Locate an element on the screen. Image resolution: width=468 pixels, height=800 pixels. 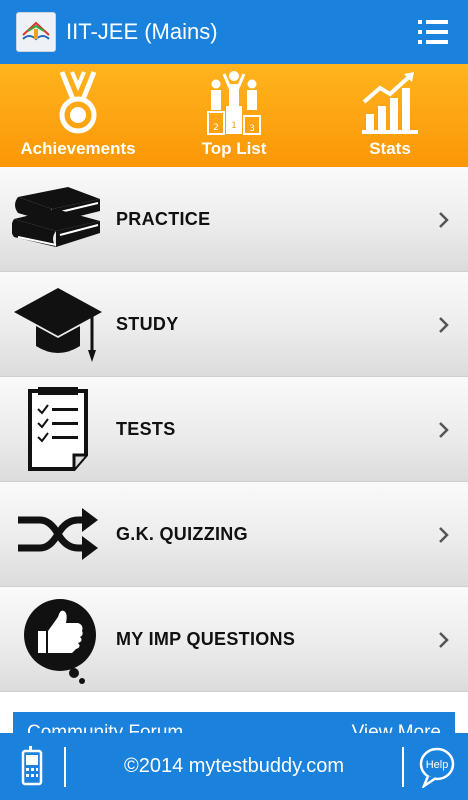
phone-icon is located at coordinates (32, 766).